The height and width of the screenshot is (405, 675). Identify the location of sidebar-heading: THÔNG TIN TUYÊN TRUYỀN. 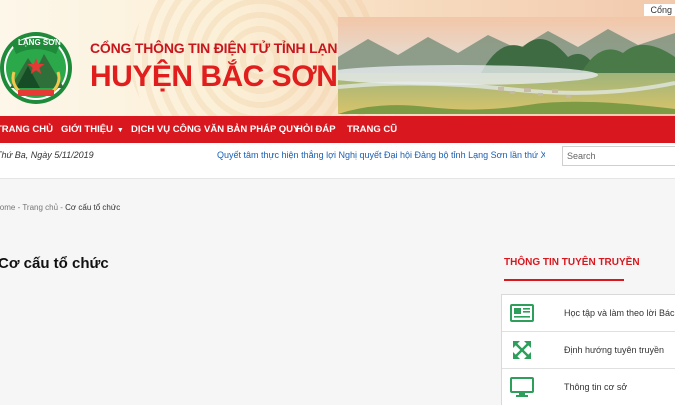
(572, 262).